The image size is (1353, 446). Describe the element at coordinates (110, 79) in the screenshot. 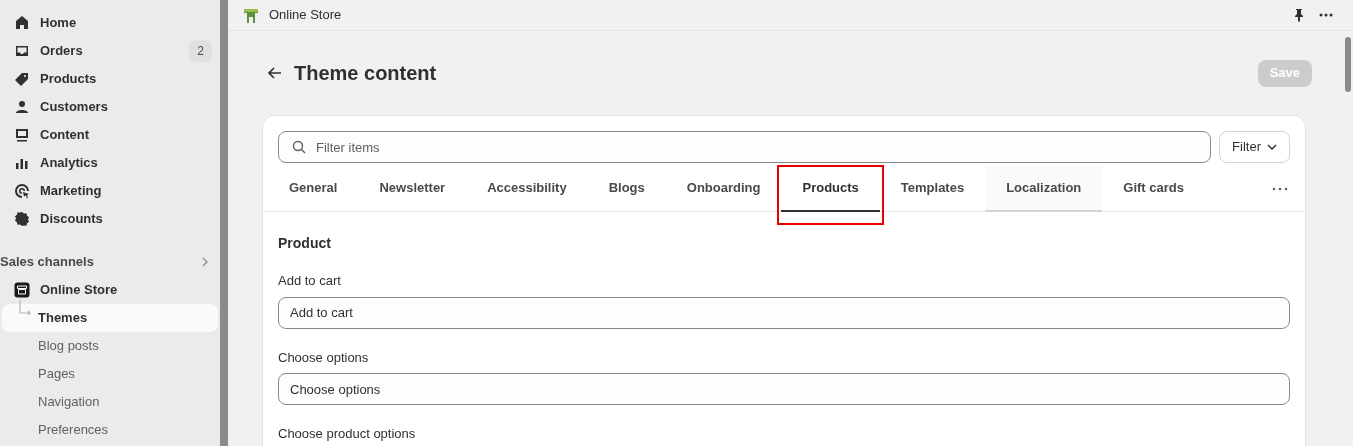

I see `sidebar-item: Products` at that location.